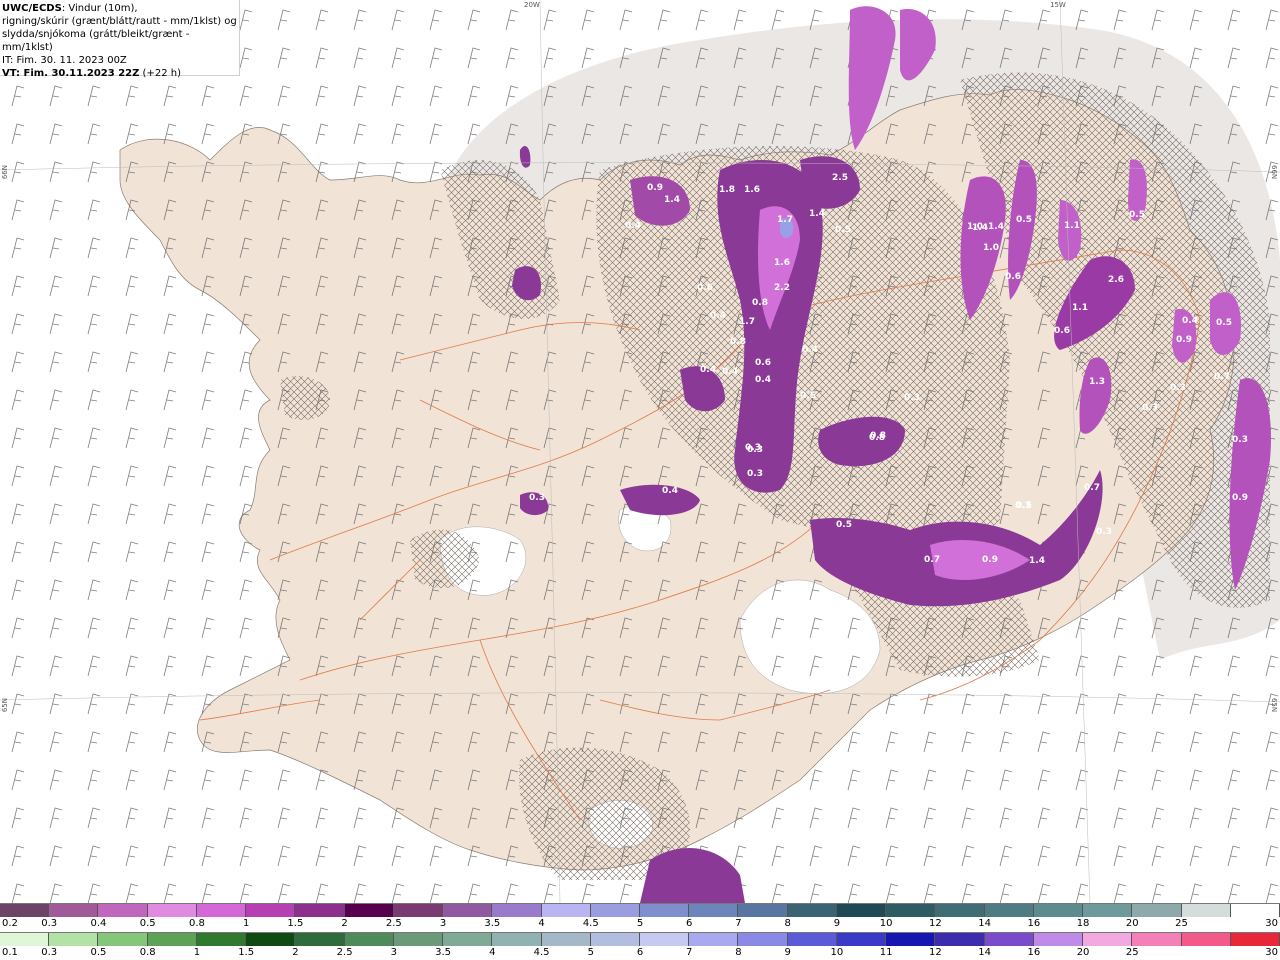 This screenshot has width=1280, height=960. I want to click on legend-label: 0.4, so click(98, 923).